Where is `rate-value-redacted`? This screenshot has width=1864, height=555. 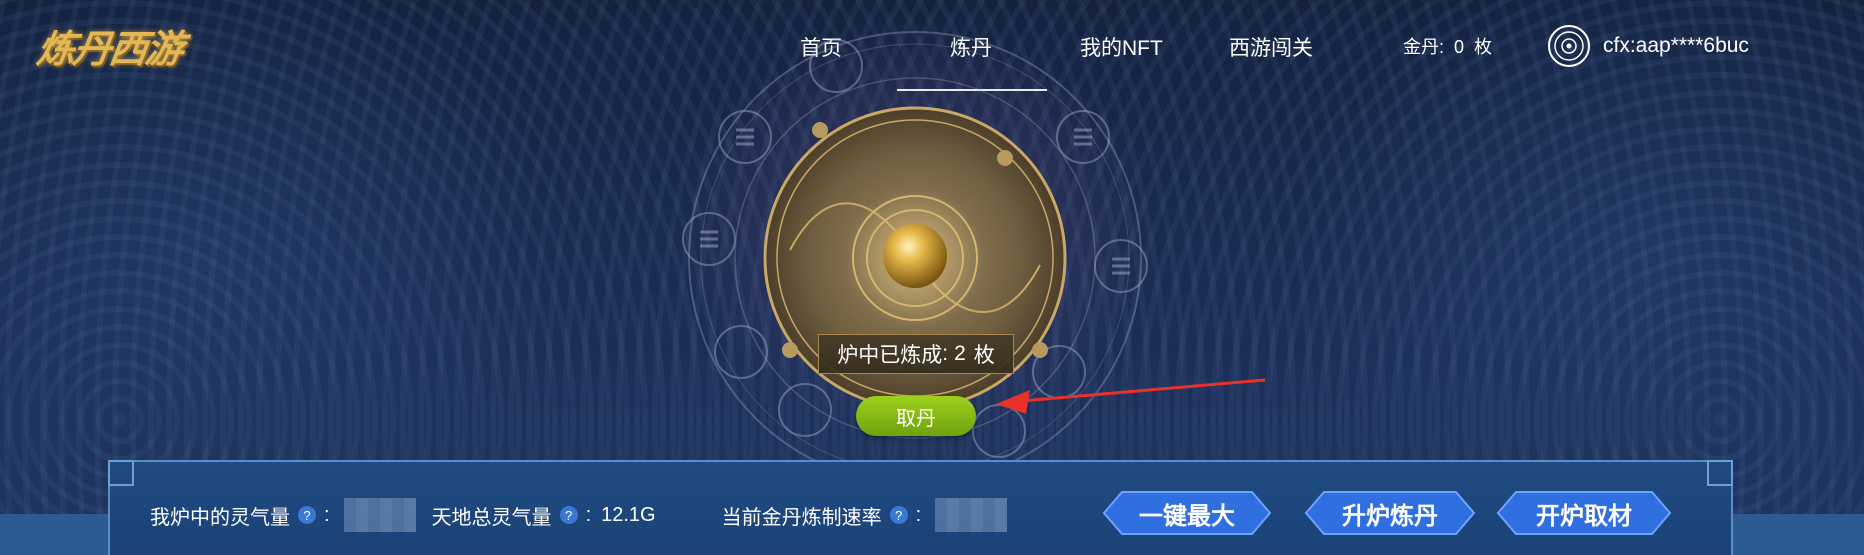
rate-value-redacted is located at coordinates (971, 515).